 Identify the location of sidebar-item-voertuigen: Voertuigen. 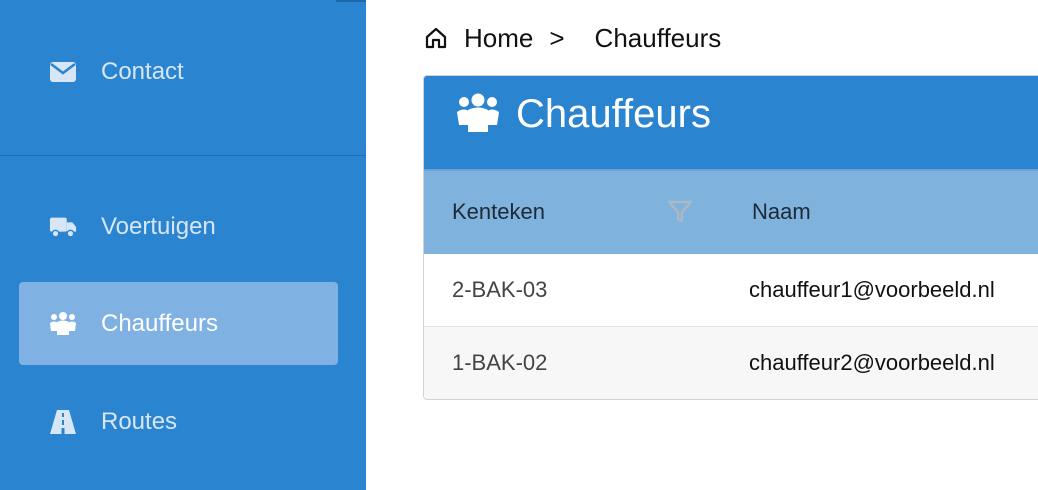
(178, 226).